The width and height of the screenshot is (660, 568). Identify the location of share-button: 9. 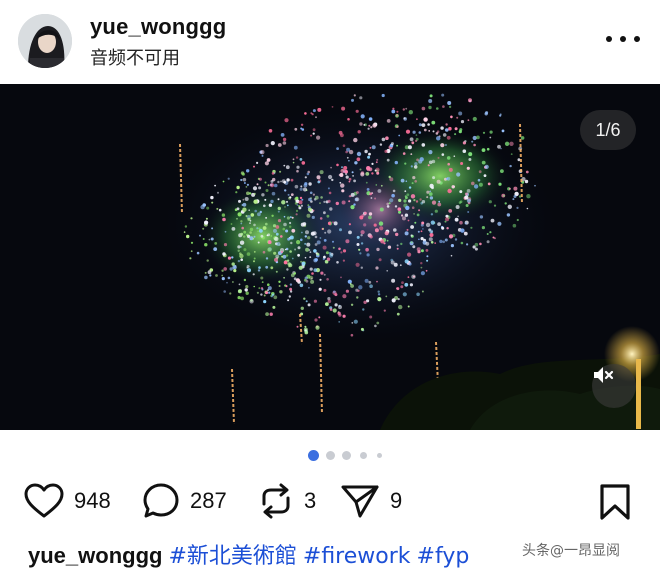
(371, 501).